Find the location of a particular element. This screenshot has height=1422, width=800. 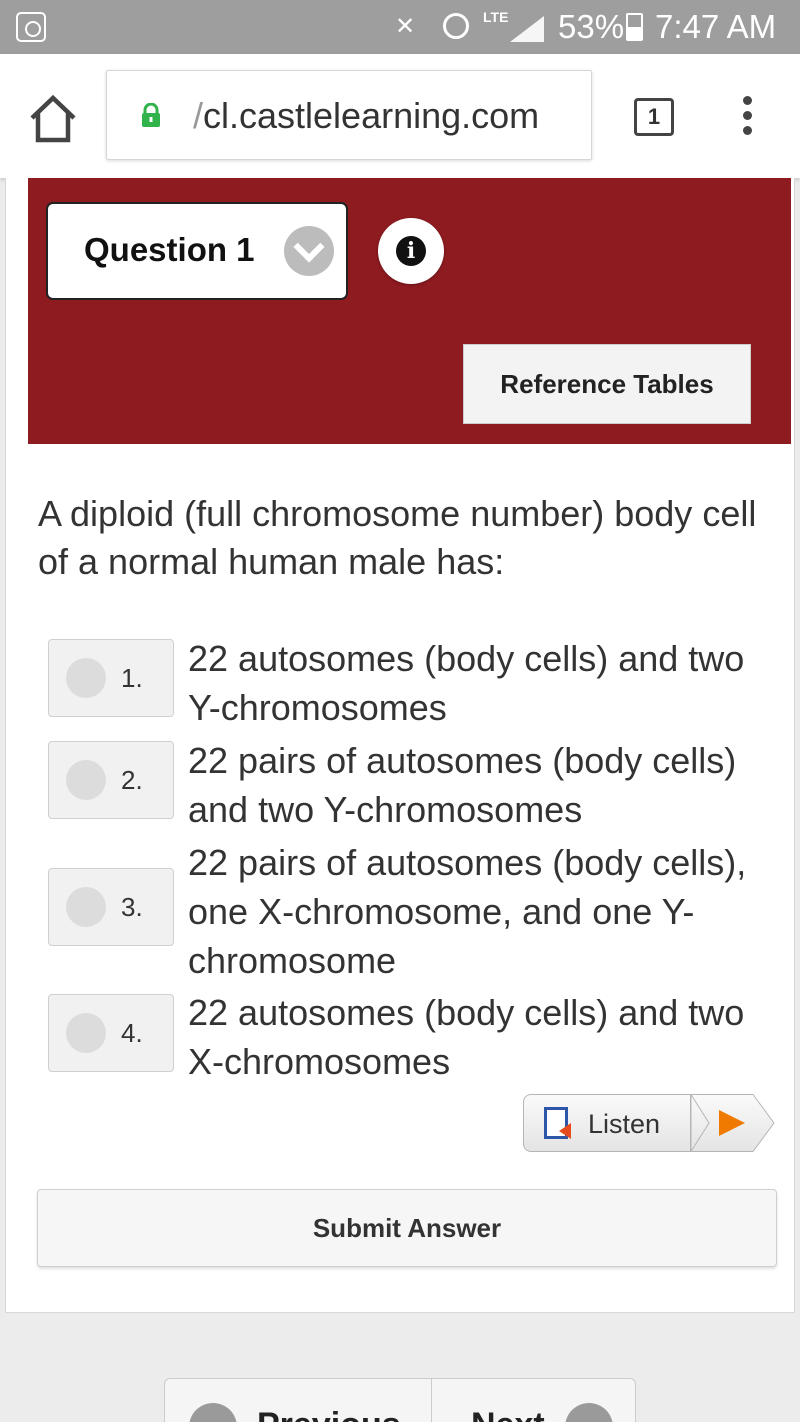

option-number: 3. is located at coordinates (132, 907).